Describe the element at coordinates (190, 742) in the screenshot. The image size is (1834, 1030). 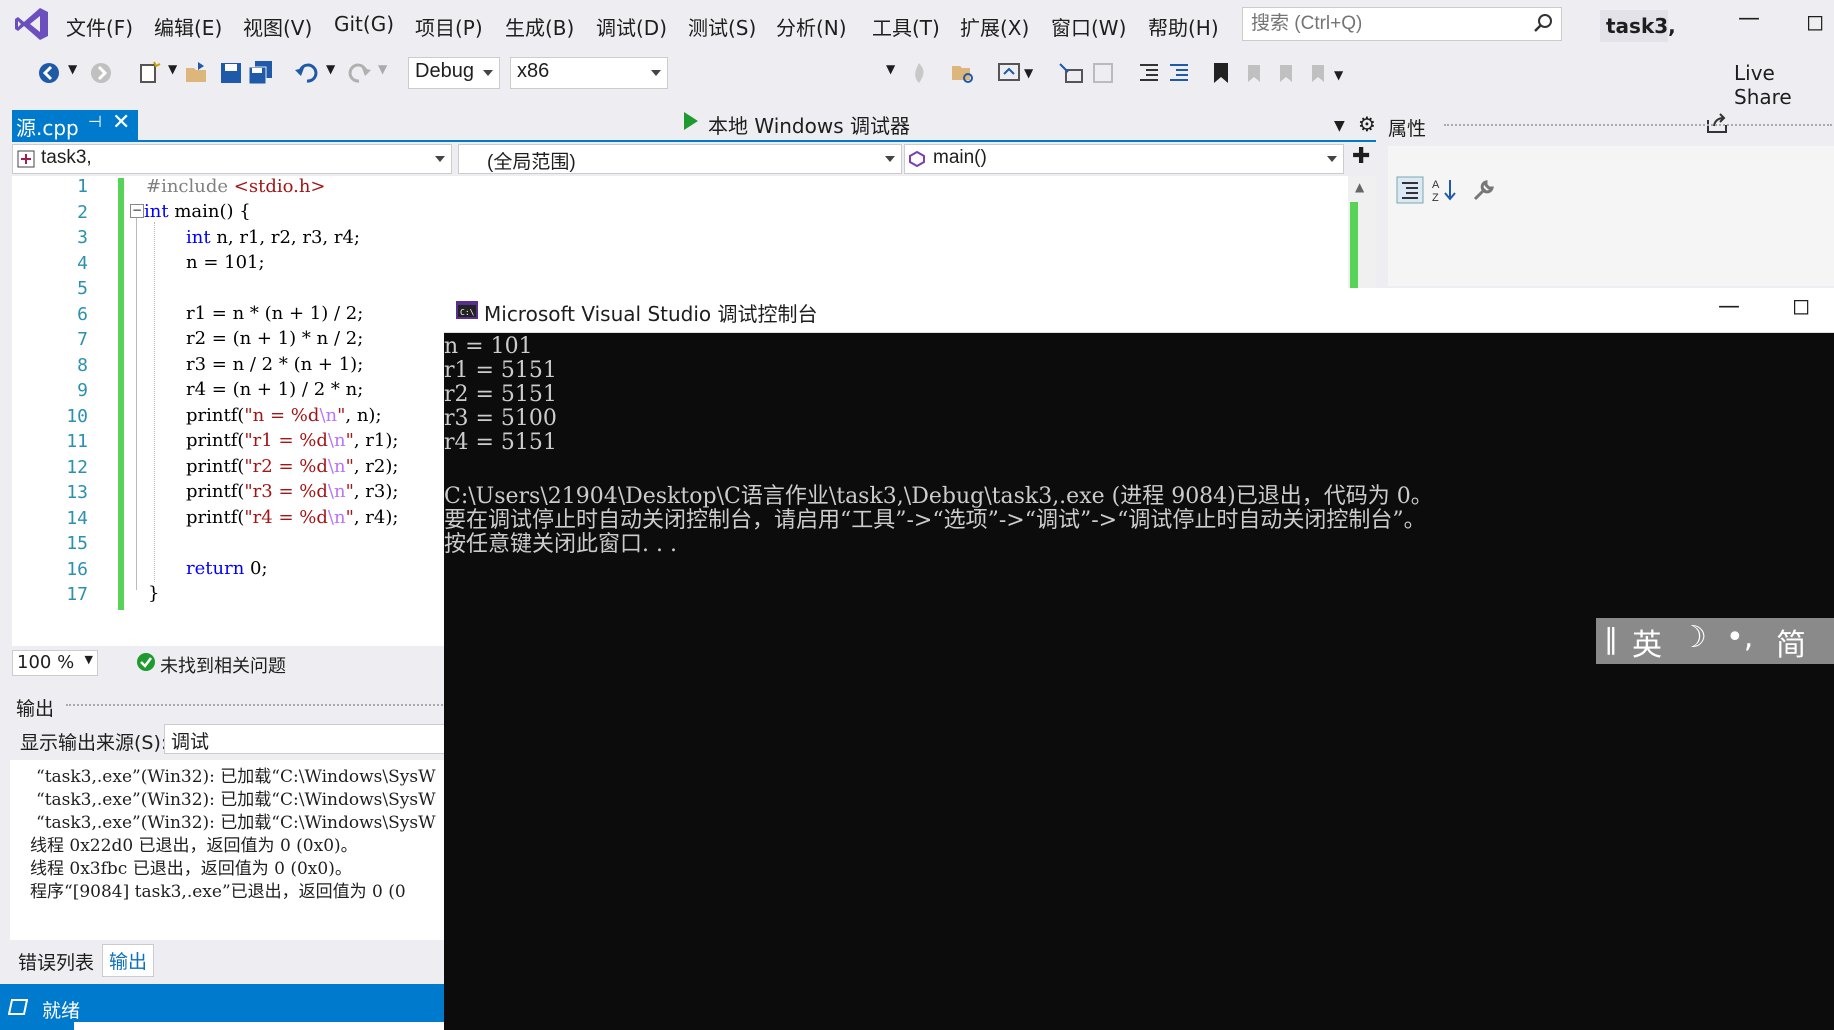
I see `output-source-value: 调试` at that location.